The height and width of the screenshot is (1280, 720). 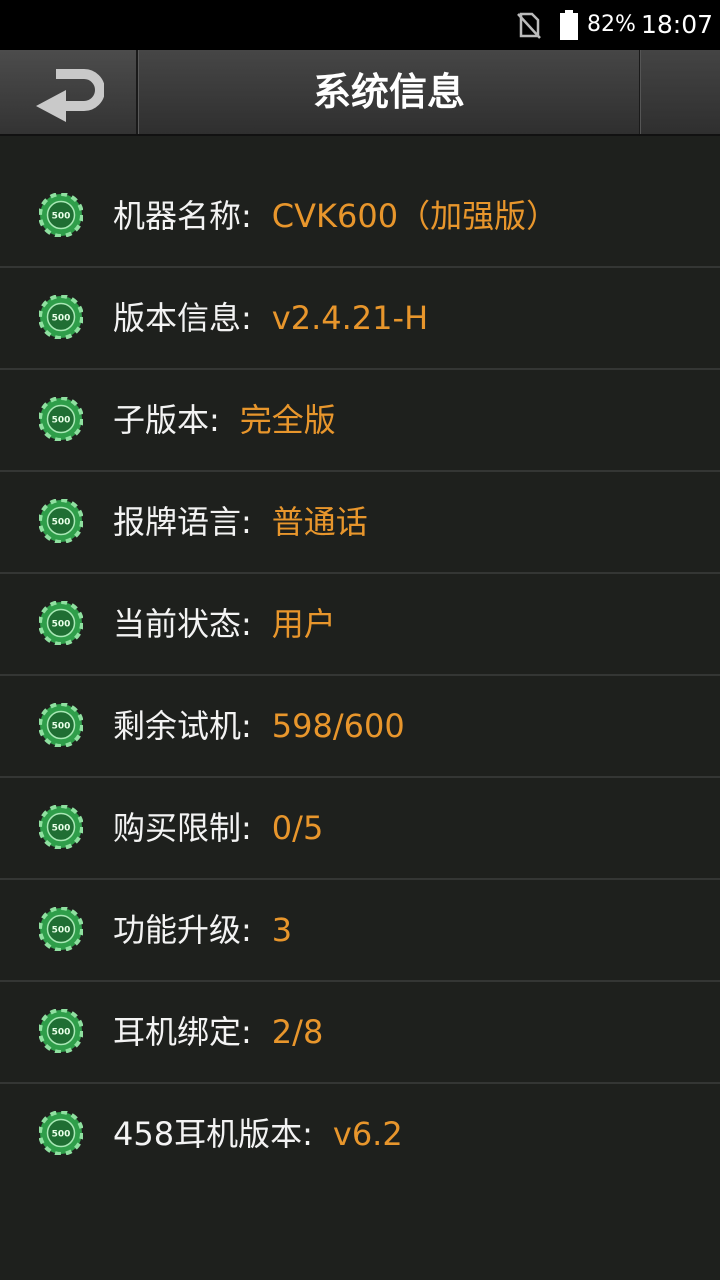 I want to click on info-value: 3, so click(x=282, y=930).